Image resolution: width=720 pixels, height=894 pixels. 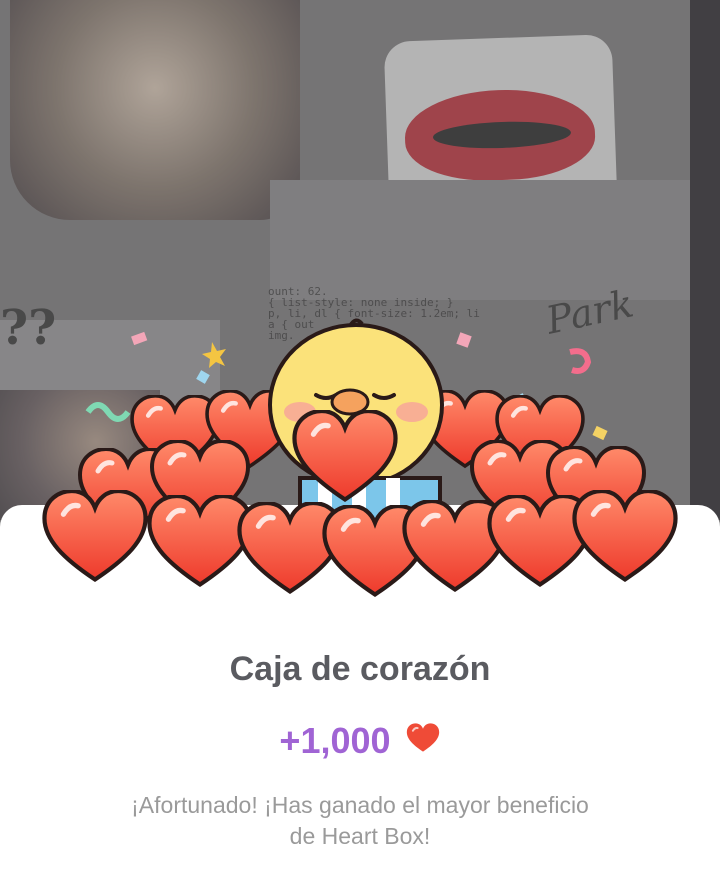 I want to click on reward-message-line: de Heart Box!, so click(x=360, y=836).